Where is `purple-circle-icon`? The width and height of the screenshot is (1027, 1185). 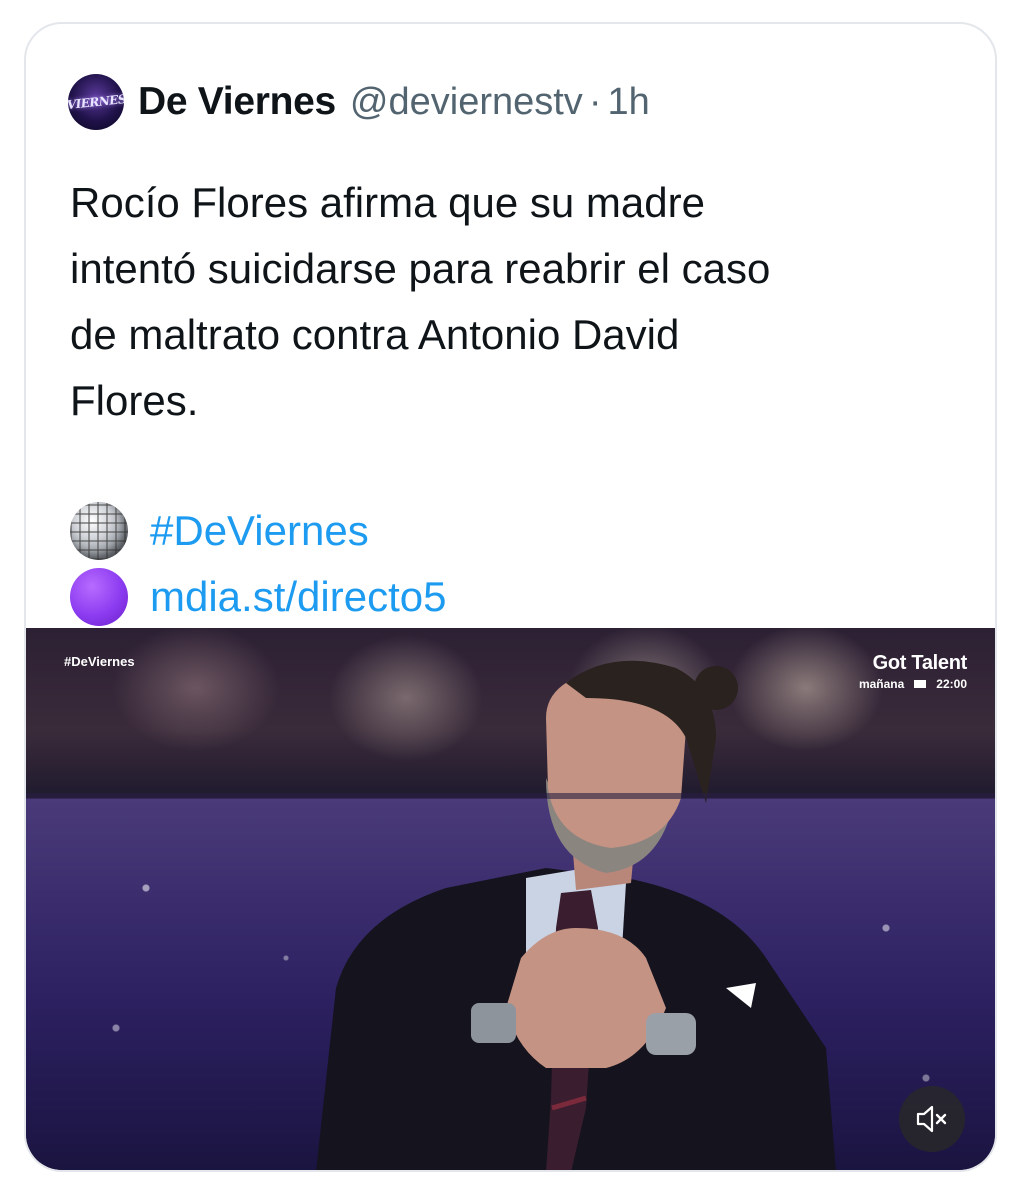
purple-circle-icon is located at coordinates (99, 597).